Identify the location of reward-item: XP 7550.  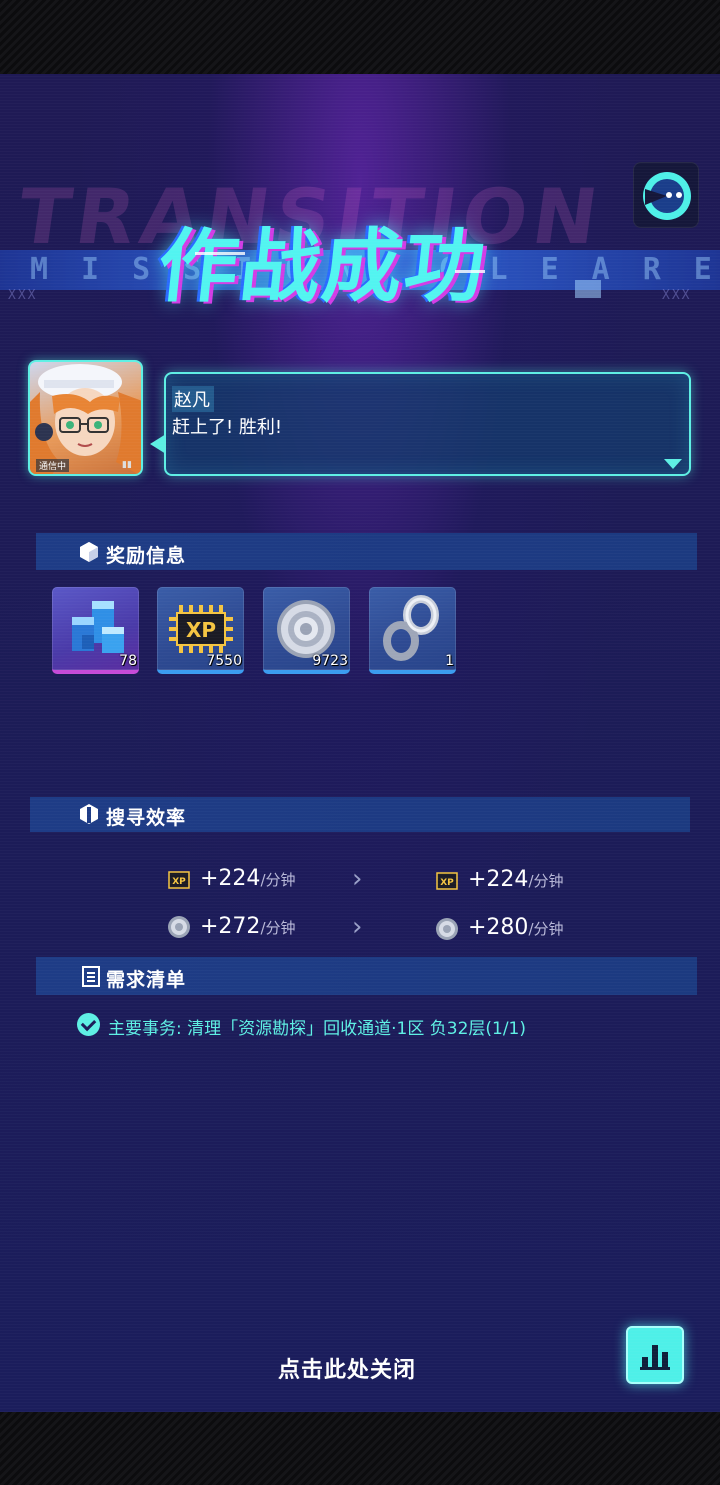
(200, 630).